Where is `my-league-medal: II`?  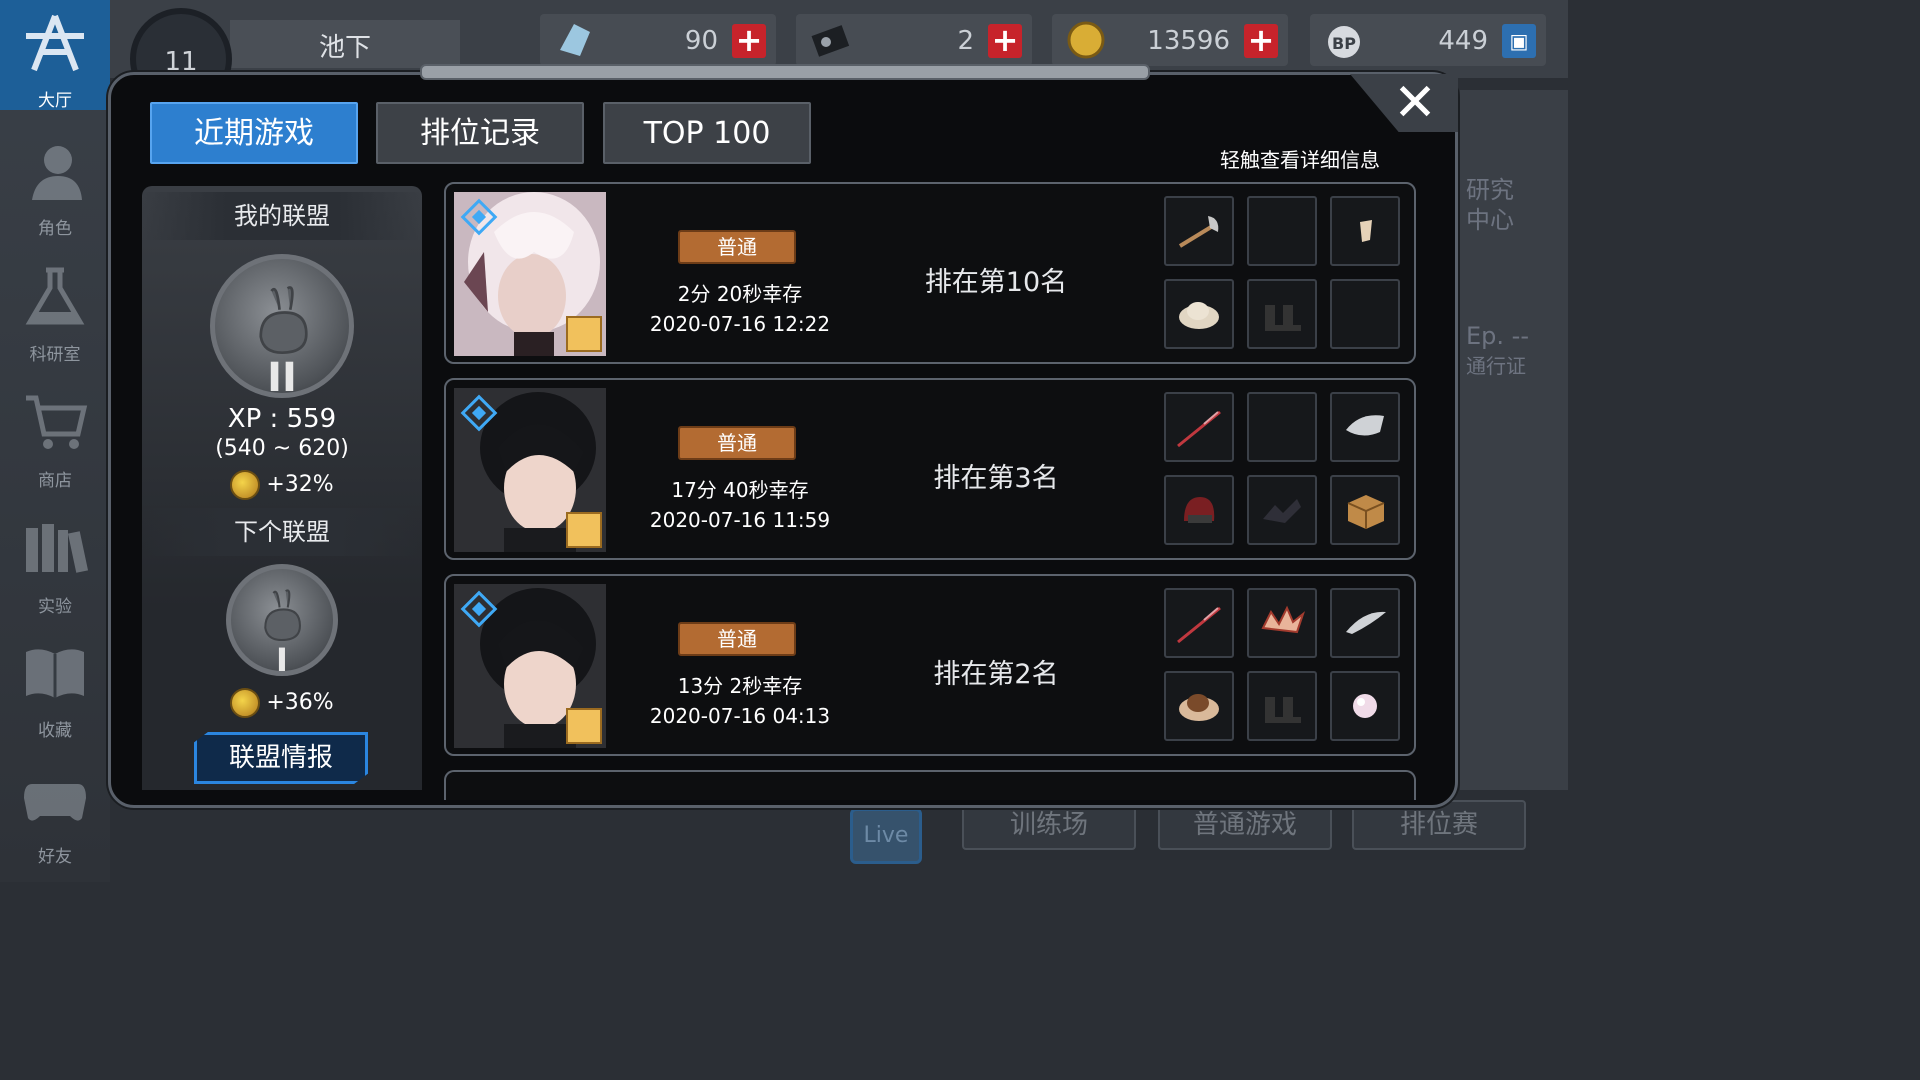 my-league-medal: II is located at coordinates (282, 327).